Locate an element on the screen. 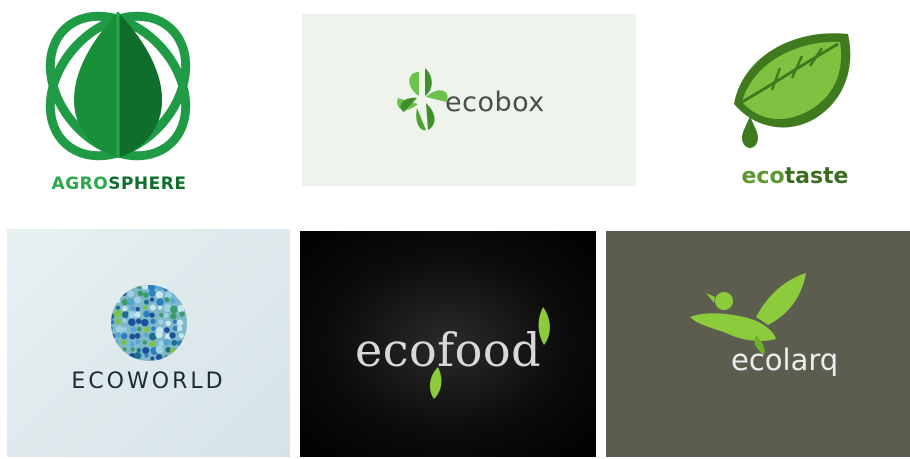 Image resolution: width=910 pixels, height=459 pixels. dotted-globe-icon is located at coordinates (149, 323).